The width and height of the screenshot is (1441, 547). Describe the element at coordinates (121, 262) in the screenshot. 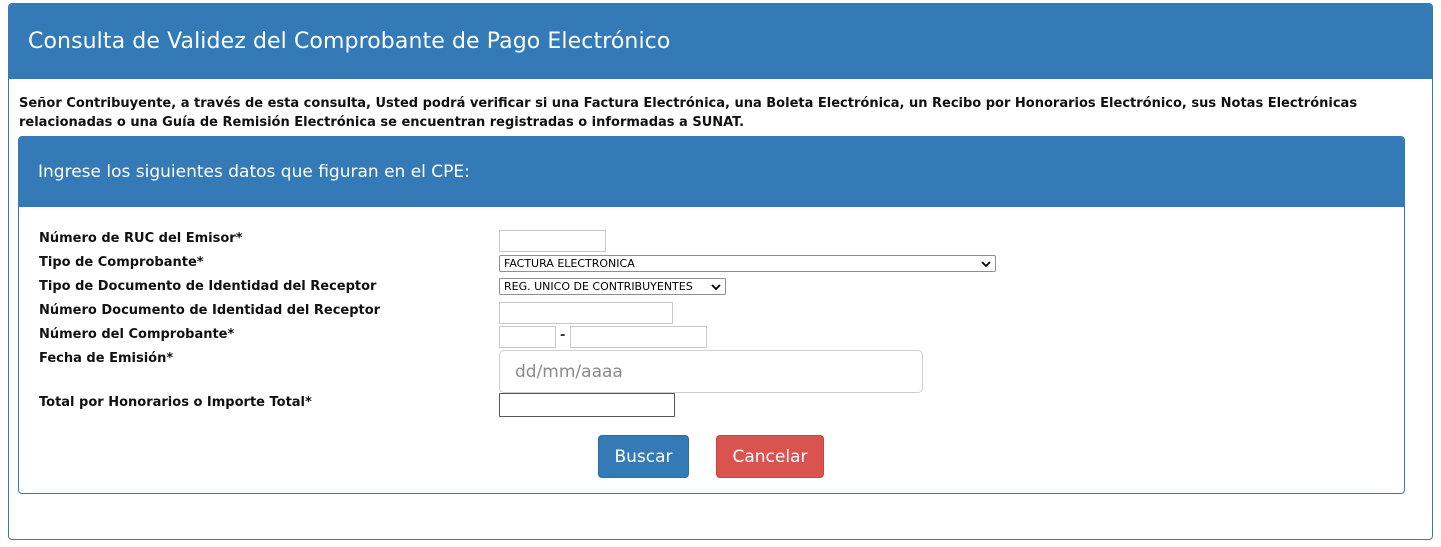

I see `tipo-comprobante-label: Tipo de Comprobante*` at that location.